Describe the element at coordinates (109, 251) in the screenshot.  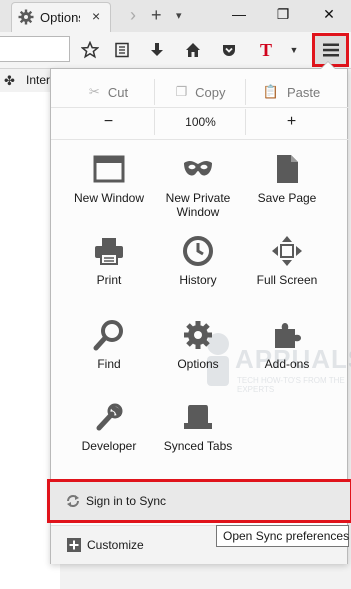
I see `printer-icon` at that location.